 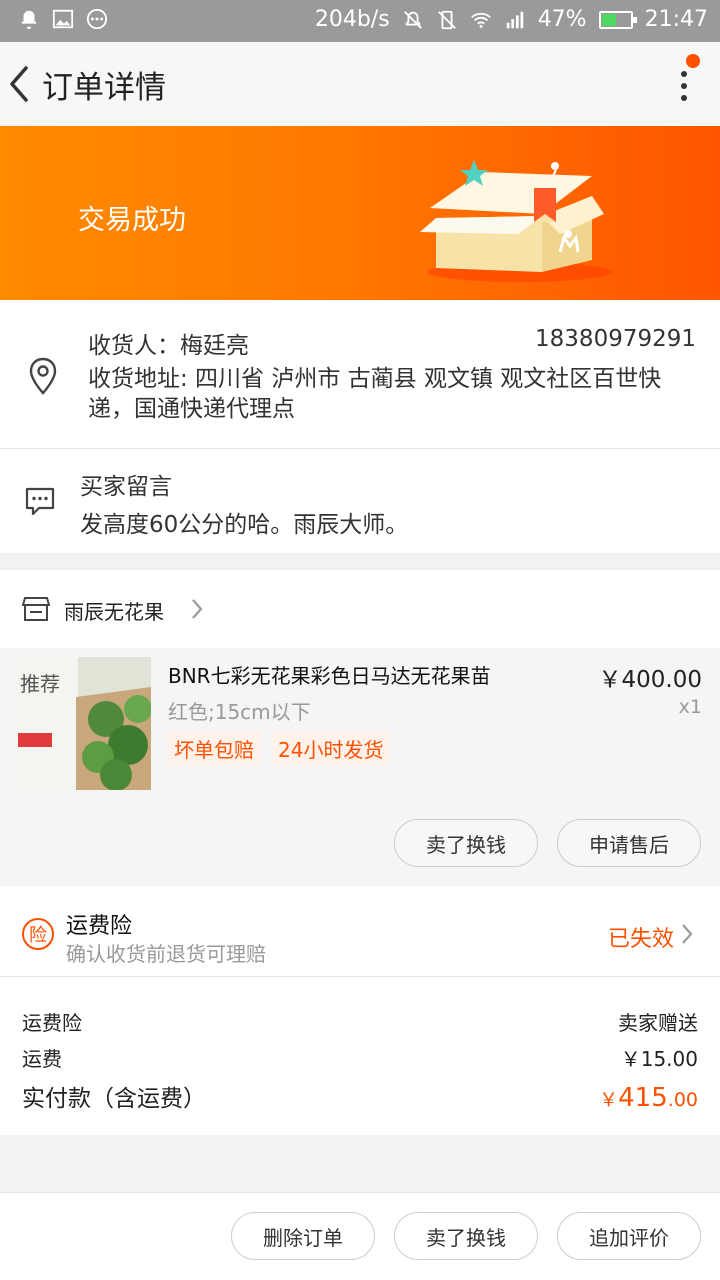 What do you see at coordinates (629, 1236) in the screenshot?
I see `add-review-button: 追加评价` at bounding box center [629, 1236].